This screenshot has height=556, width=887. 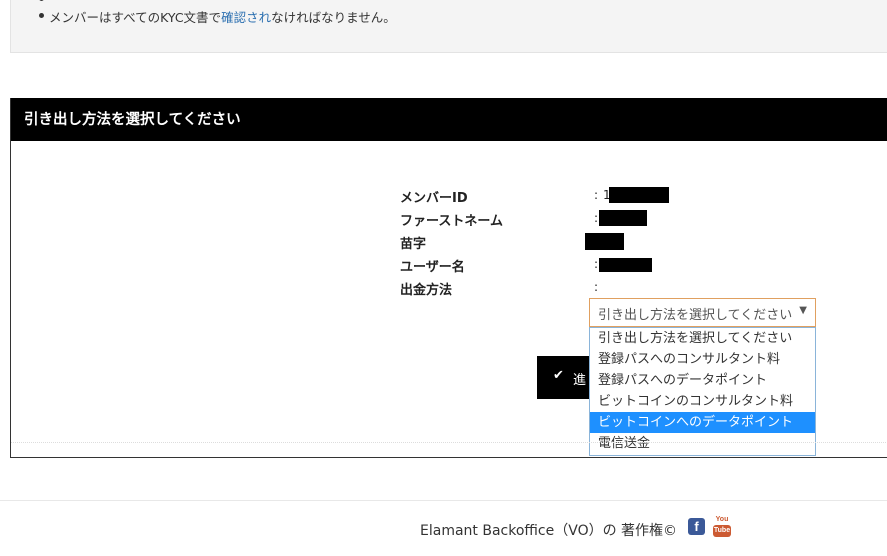 What do you see at coordinates (246, 17) in the screenshot?
I see `verified-link: 確認され` at bounding box center [246, 17].